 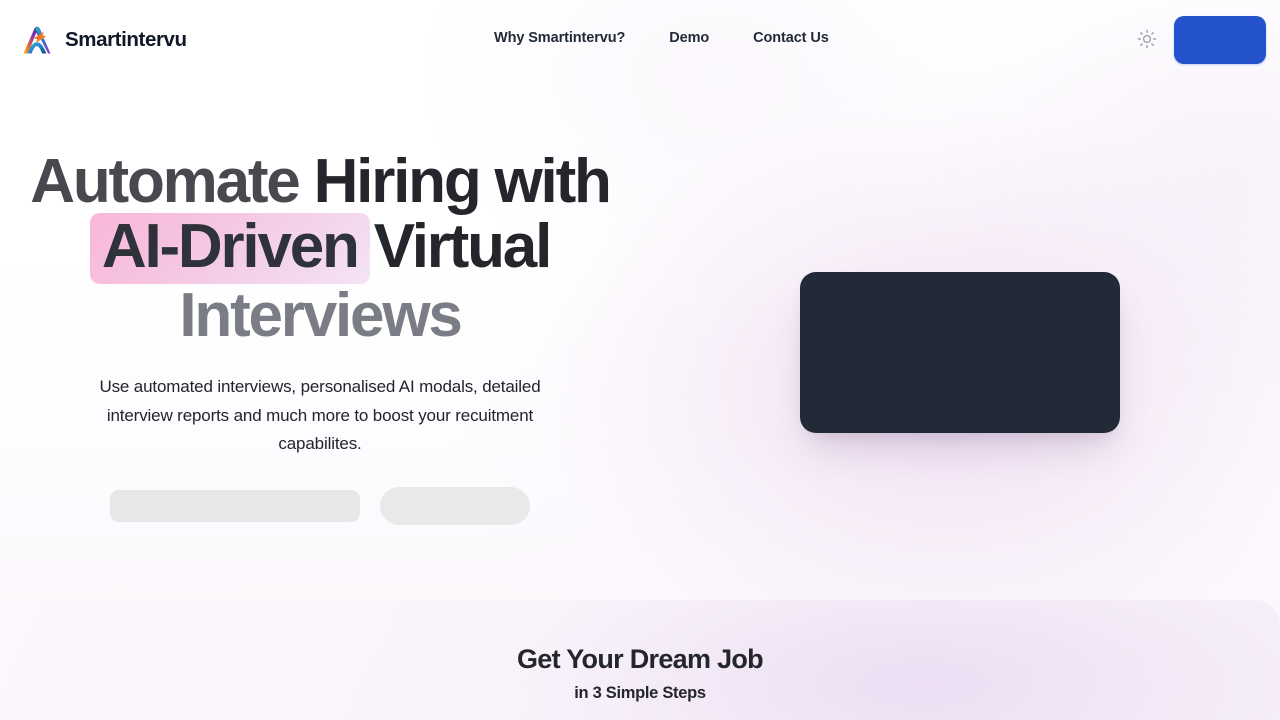 I want to click on primary-navigation: Why Smartintervu? Demo Contact Us, so click(x=661, y=38).